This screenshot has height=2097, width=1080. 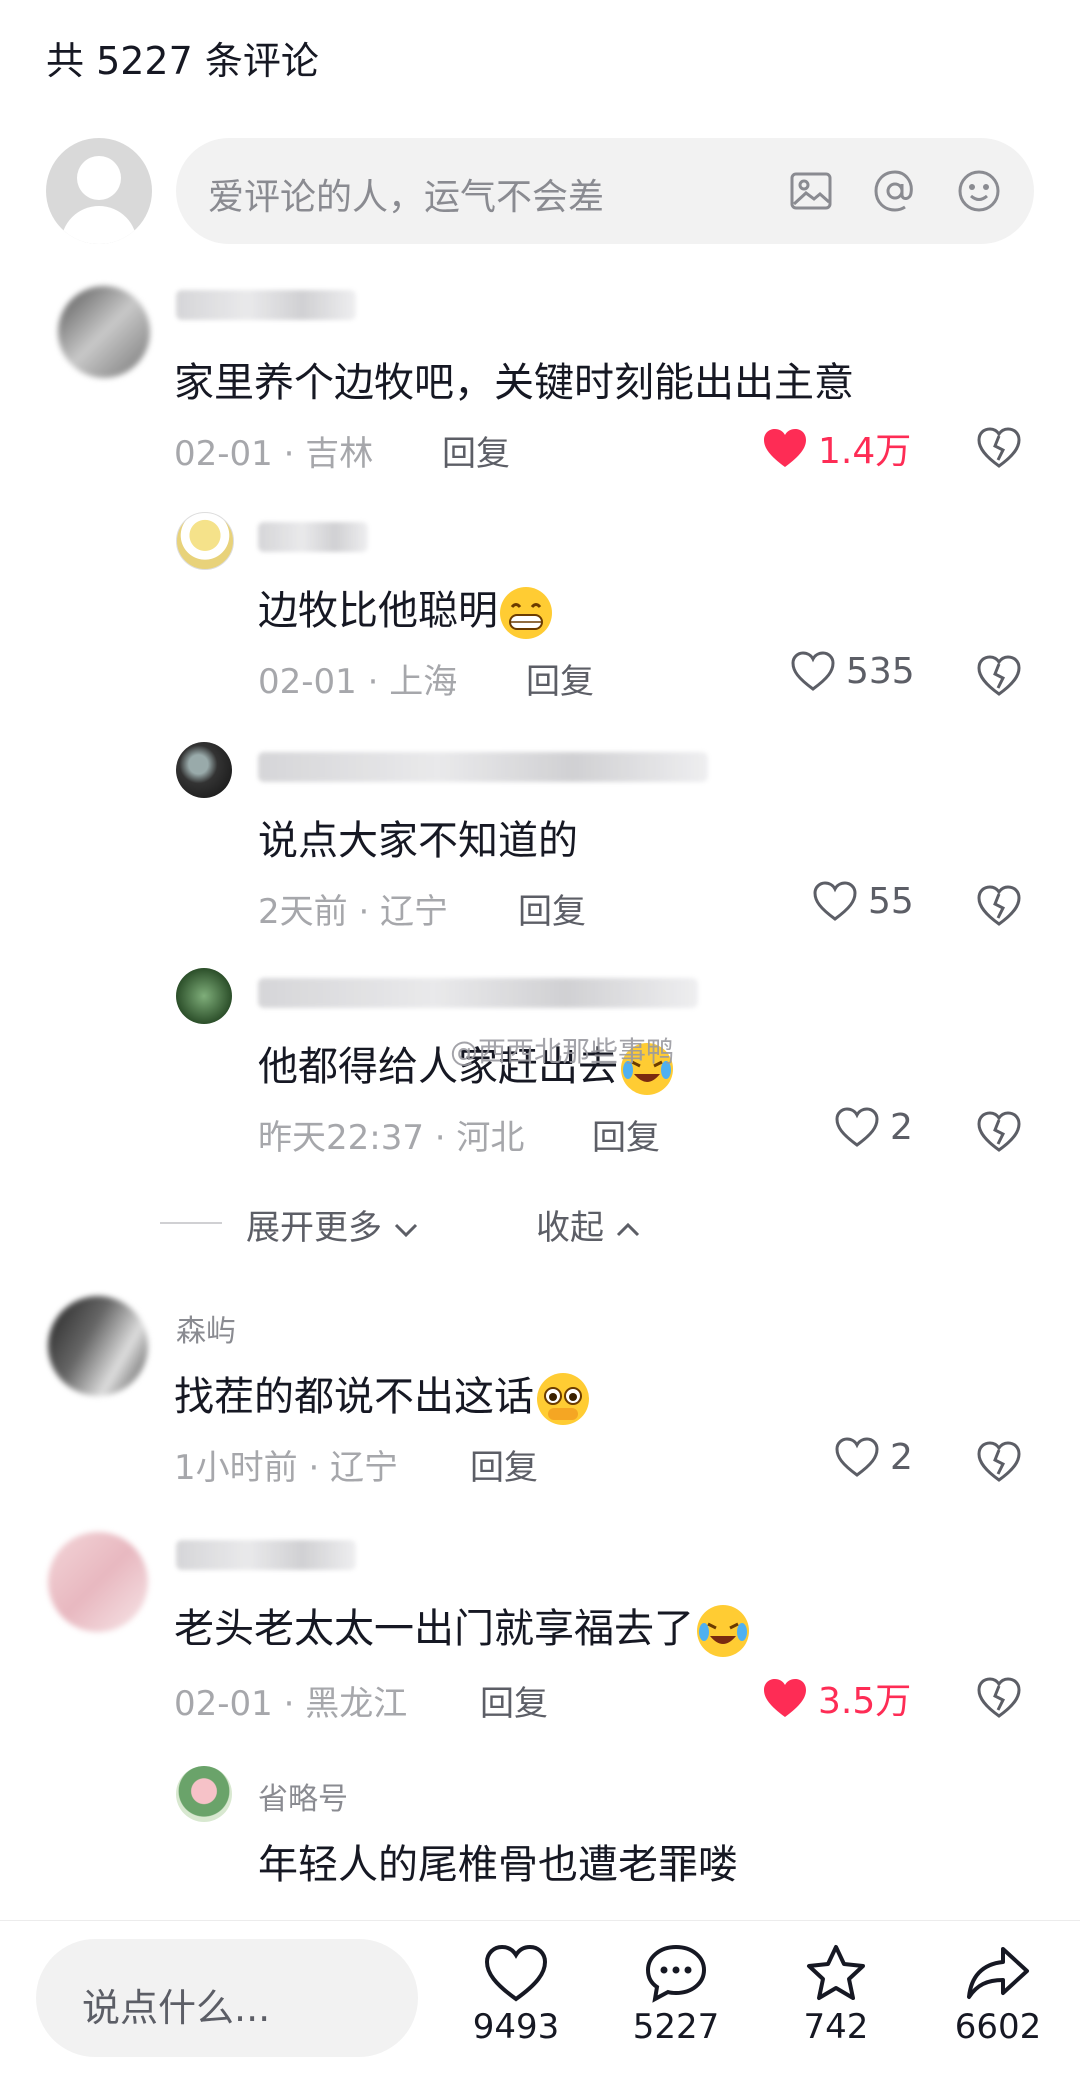 What do you see at coordinates (463, 1628) in the screenshot?
I see `comment-text: 老头老太太一出门就享福去了` at bounding box center [463, 1628].